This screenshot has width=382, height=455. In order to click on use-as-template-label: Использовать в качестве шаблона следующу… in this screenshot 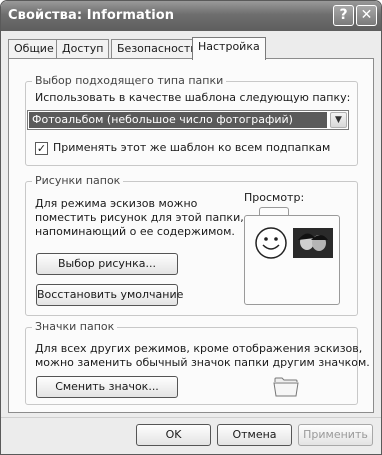, I will do `click(193, 97)`.